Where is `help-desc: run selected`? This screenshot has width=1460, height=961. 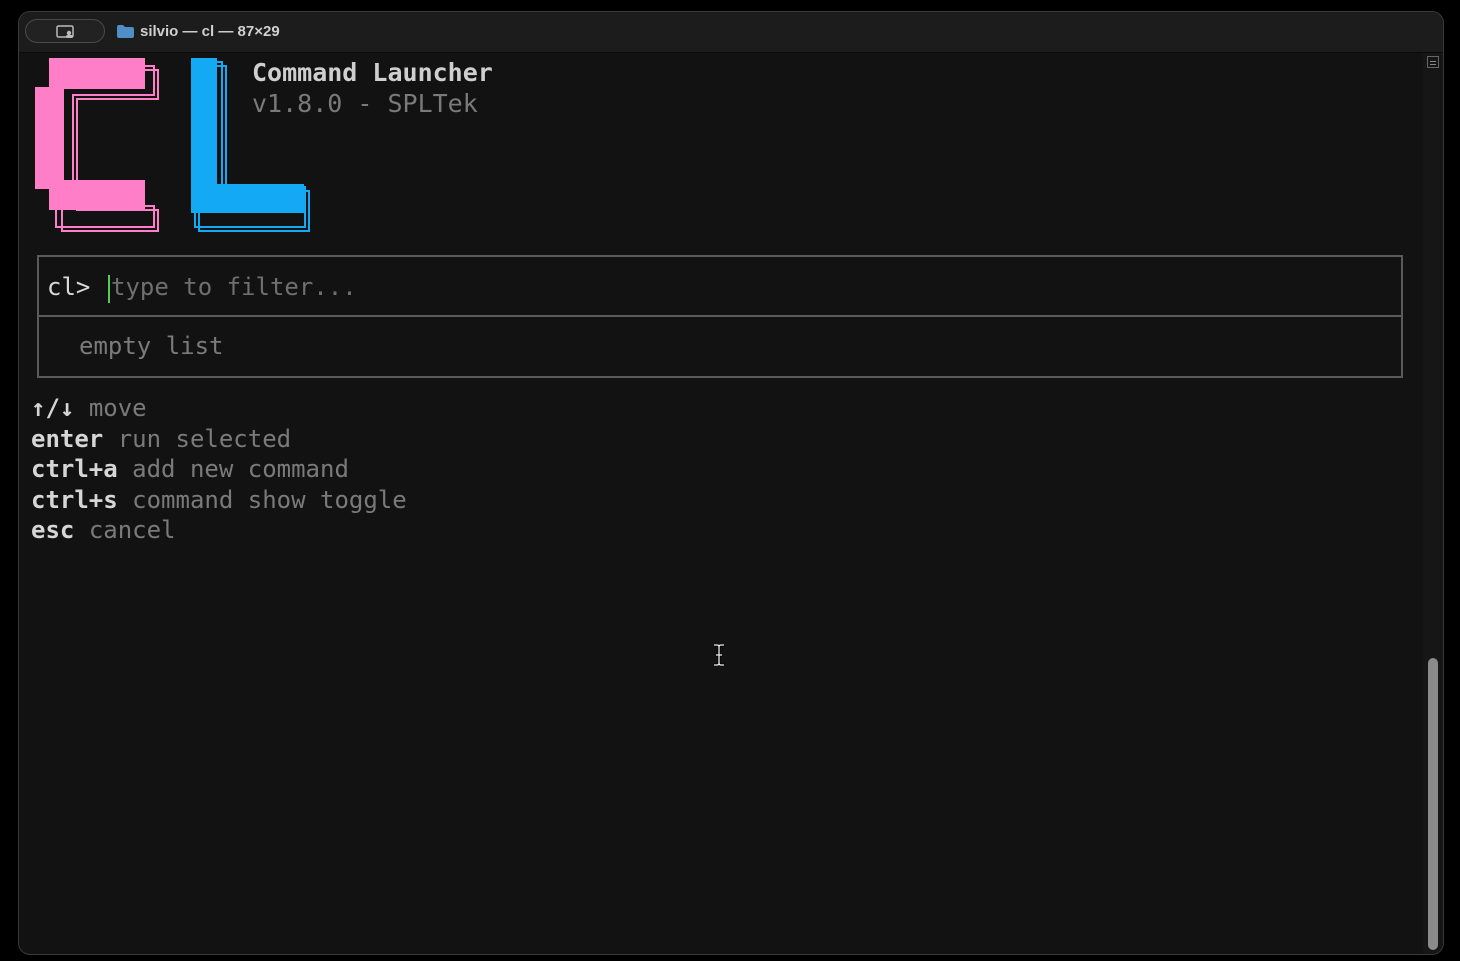 help-desc: run selected is located at coordinates (204, 438).